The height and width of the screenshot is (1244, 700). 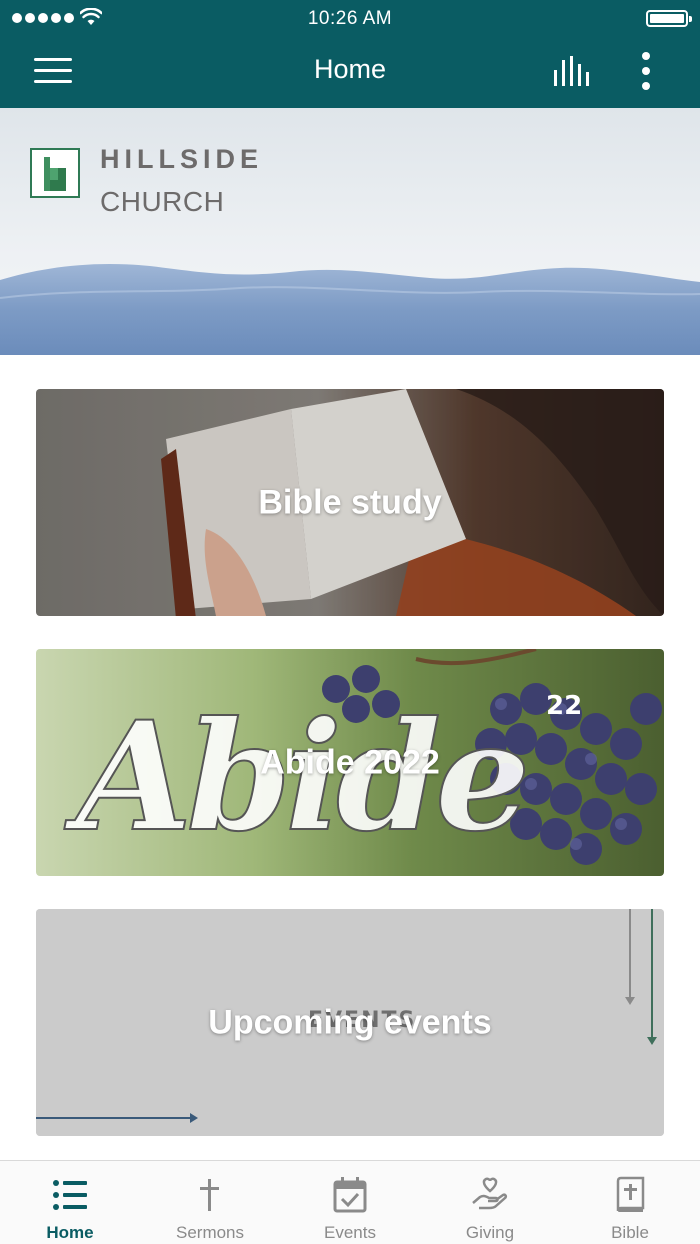 I want to click on card-title: Upcoming events, so click(x=350, y=1022).